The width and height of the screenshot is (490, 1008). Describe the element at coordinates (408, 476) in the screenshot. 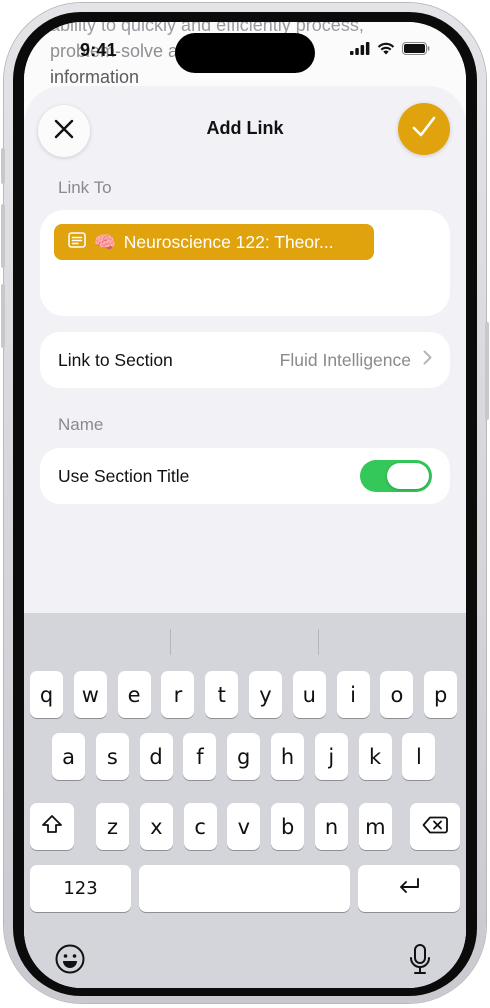

I see `toggle-knob` at that location.